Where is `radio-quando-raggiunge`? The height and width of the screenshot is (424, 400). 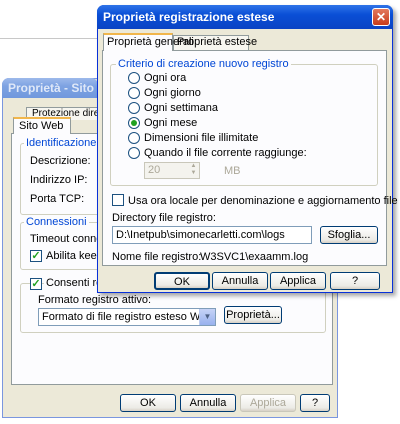
radio-quando-raggiunge is located at coordinates (134, 153).